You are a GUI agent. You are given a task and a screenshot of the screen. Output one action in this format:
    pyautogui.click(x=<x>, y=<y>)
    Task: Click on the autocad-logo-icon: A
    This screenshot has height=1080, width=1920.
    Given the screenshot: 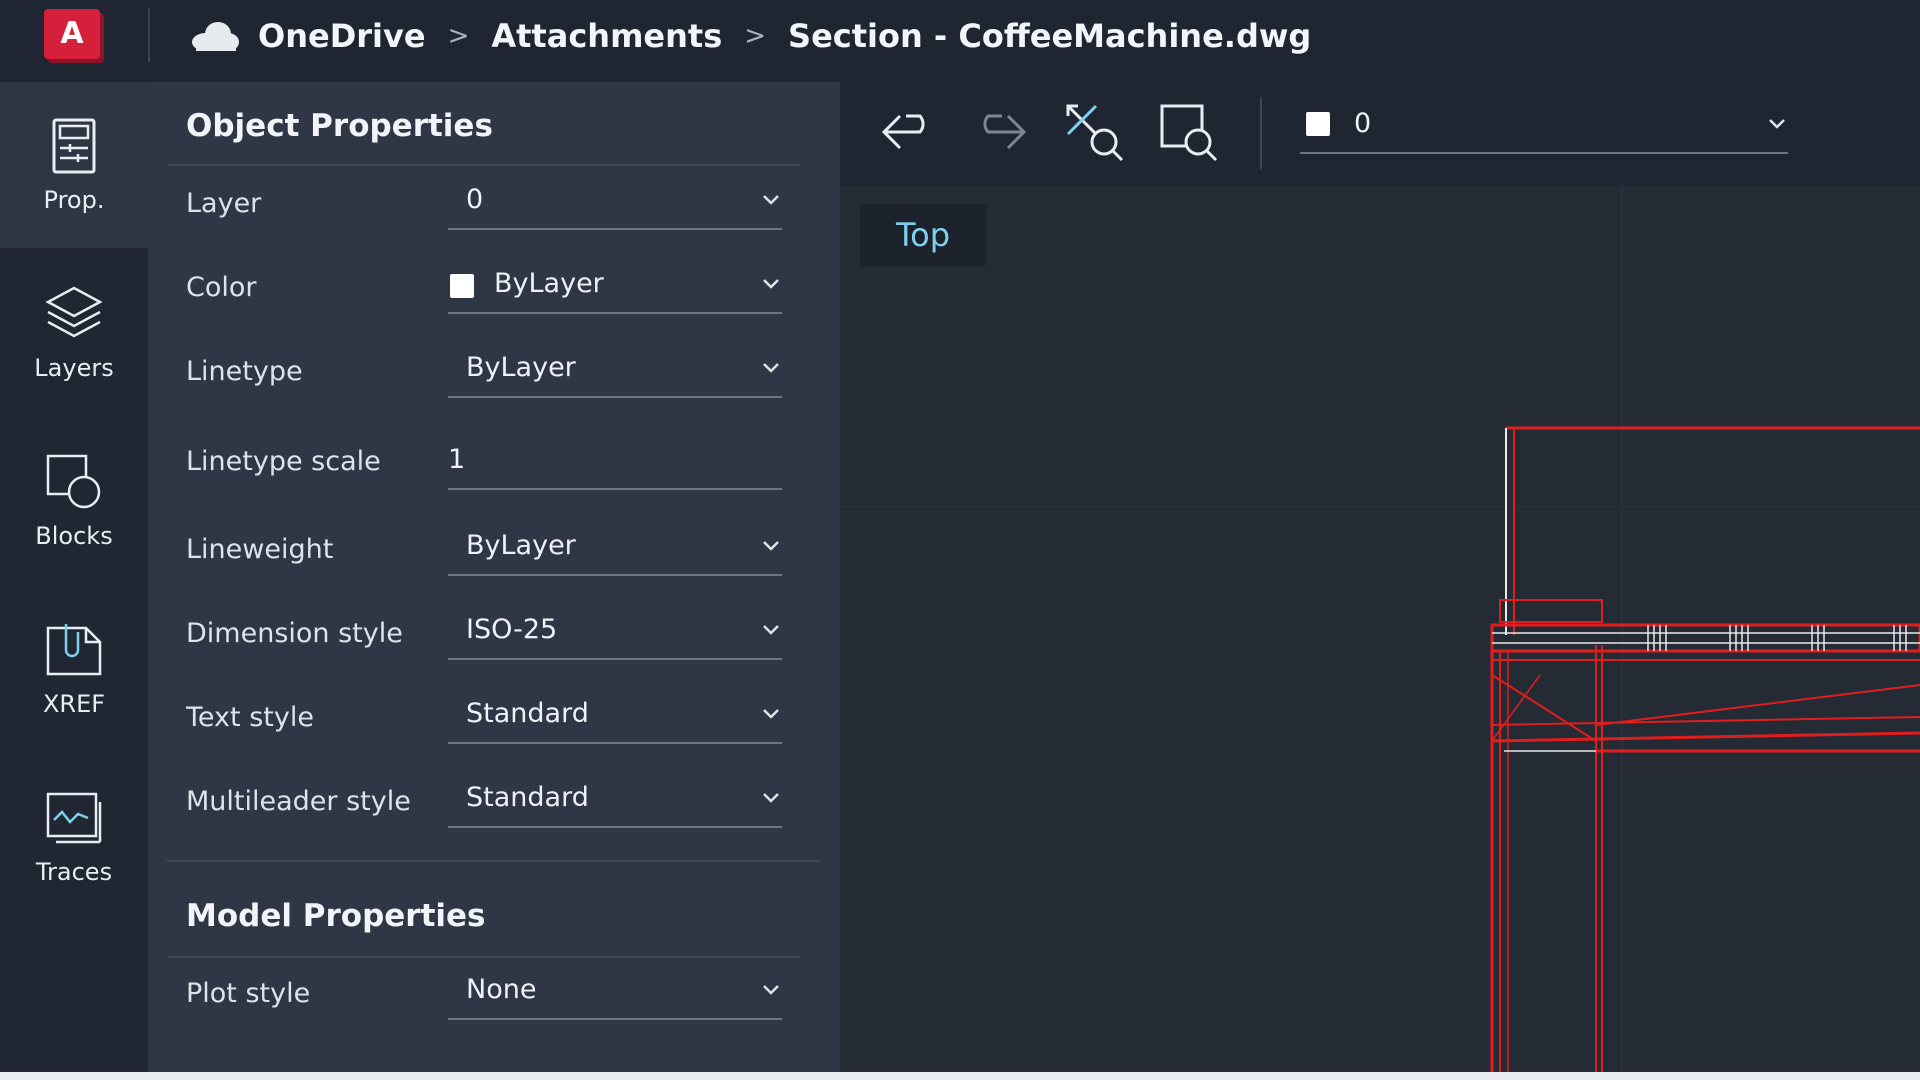 What is the action you would take?
    pyautogui.click(x=72, y=34)
    